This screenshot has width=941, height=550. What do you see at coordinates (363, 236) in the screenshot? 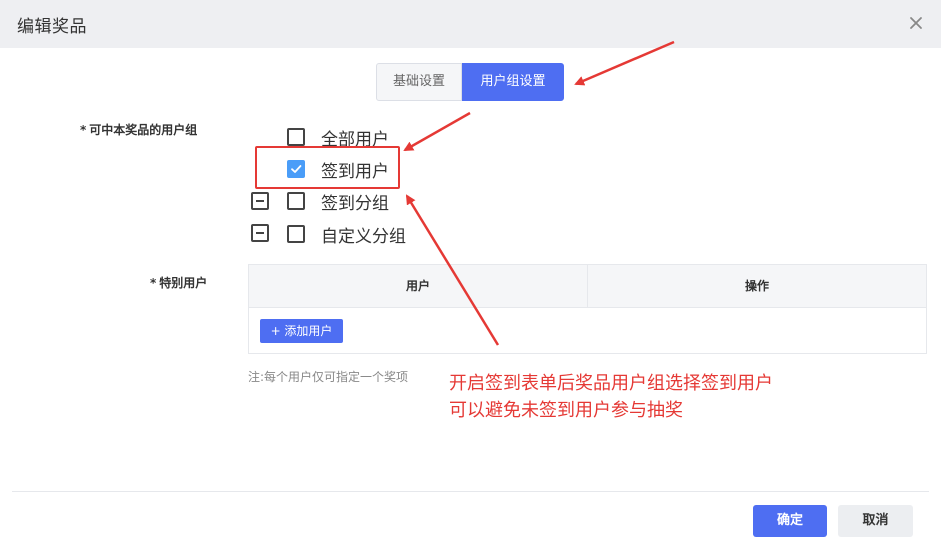
I see `option-custom-group-label: 自定义分组` at bounding box center [363, 236].